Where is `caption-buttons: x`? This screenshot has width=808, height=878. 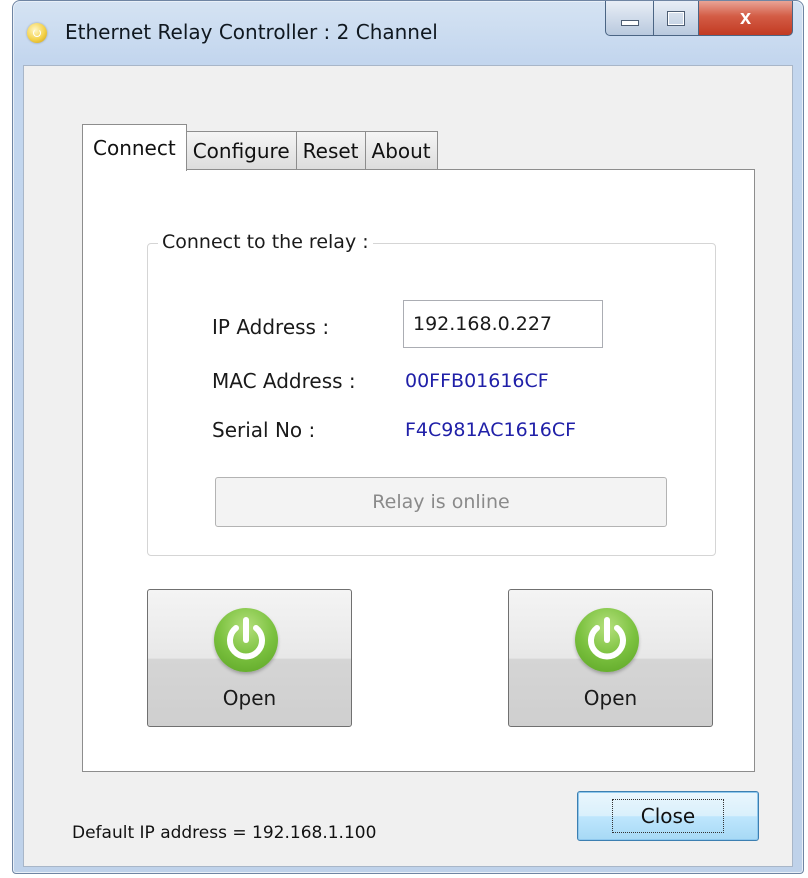
caption-buttons: x is located at coordinates (699, 18).